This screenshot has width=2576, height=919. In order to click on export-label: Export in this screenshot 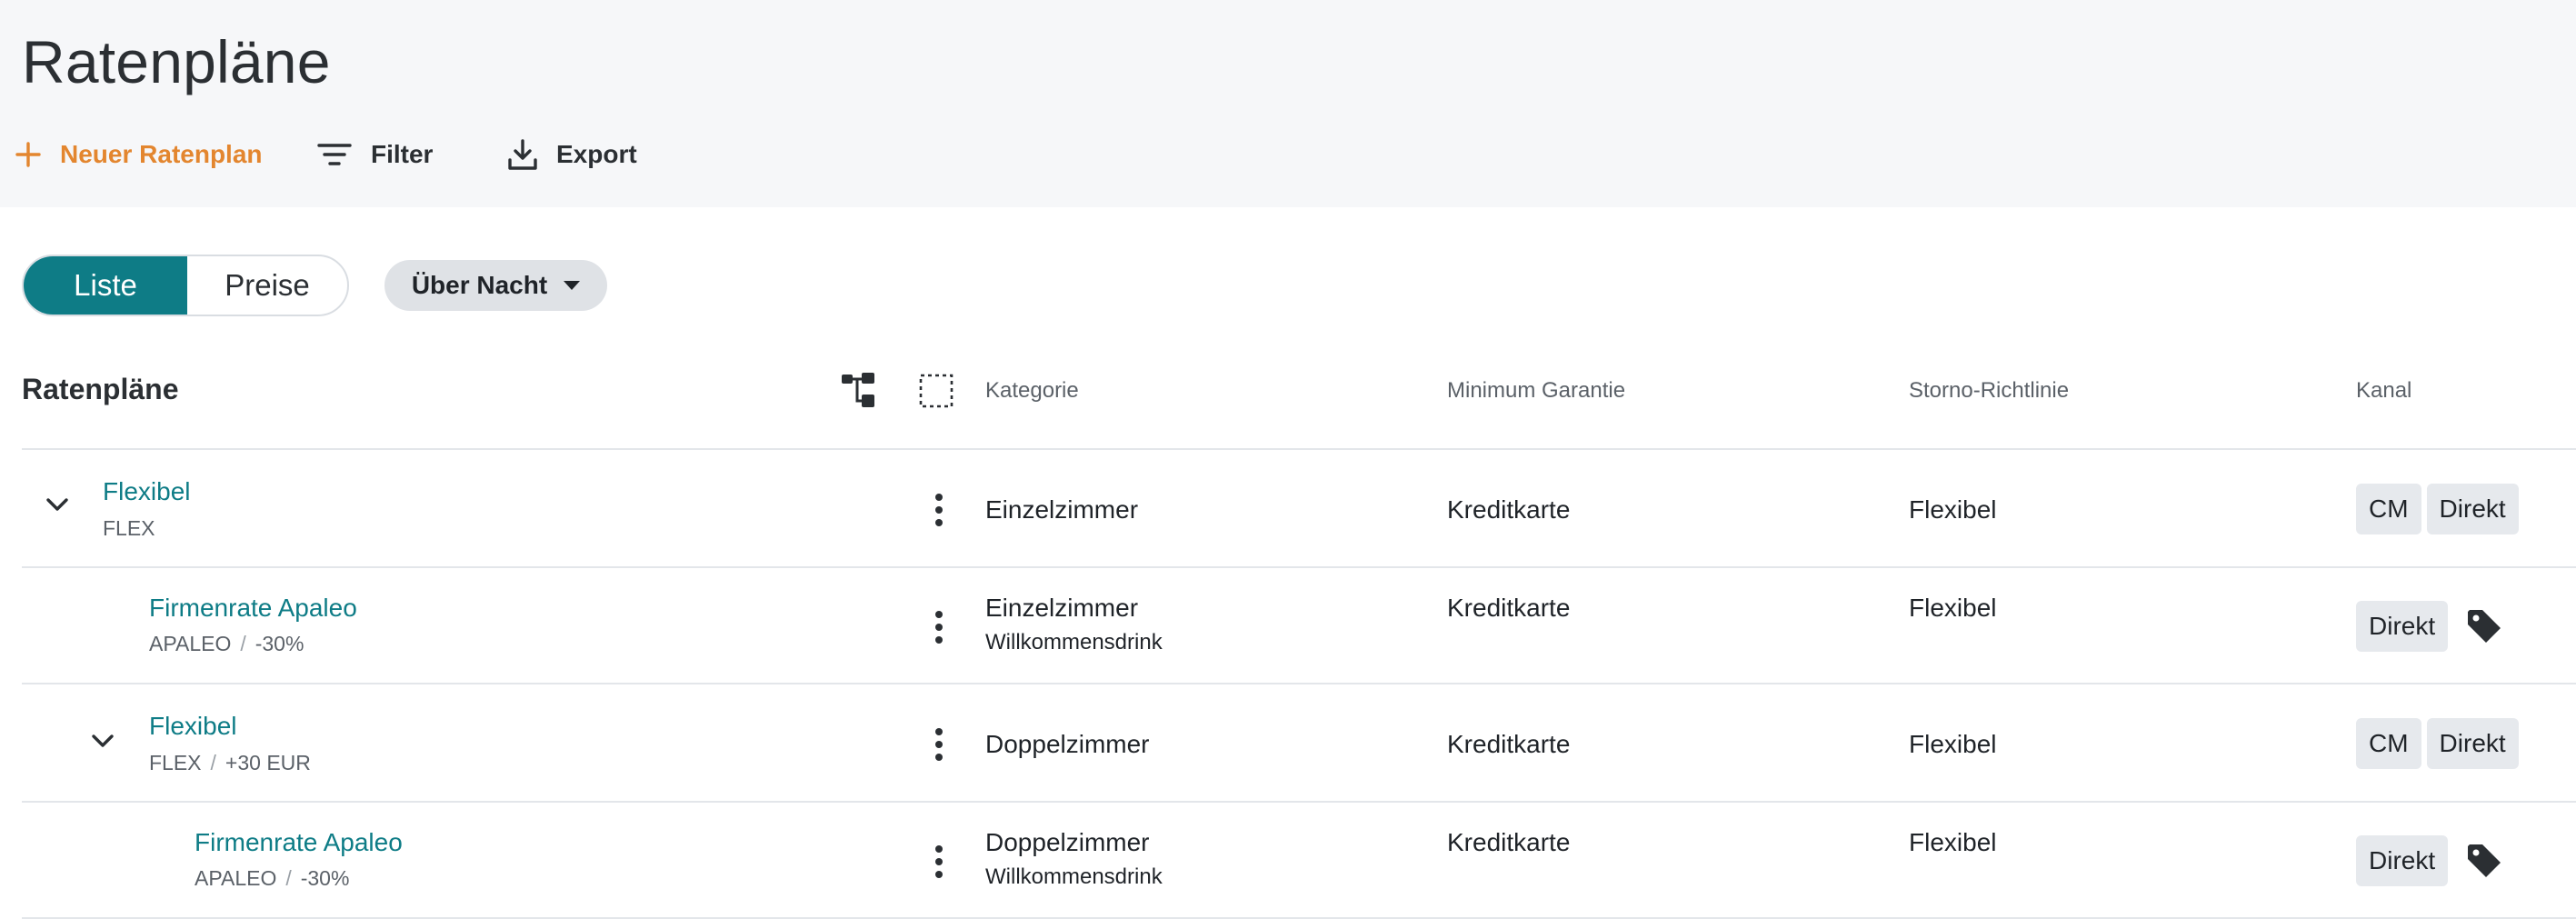, I will do `click(596, 154)`.